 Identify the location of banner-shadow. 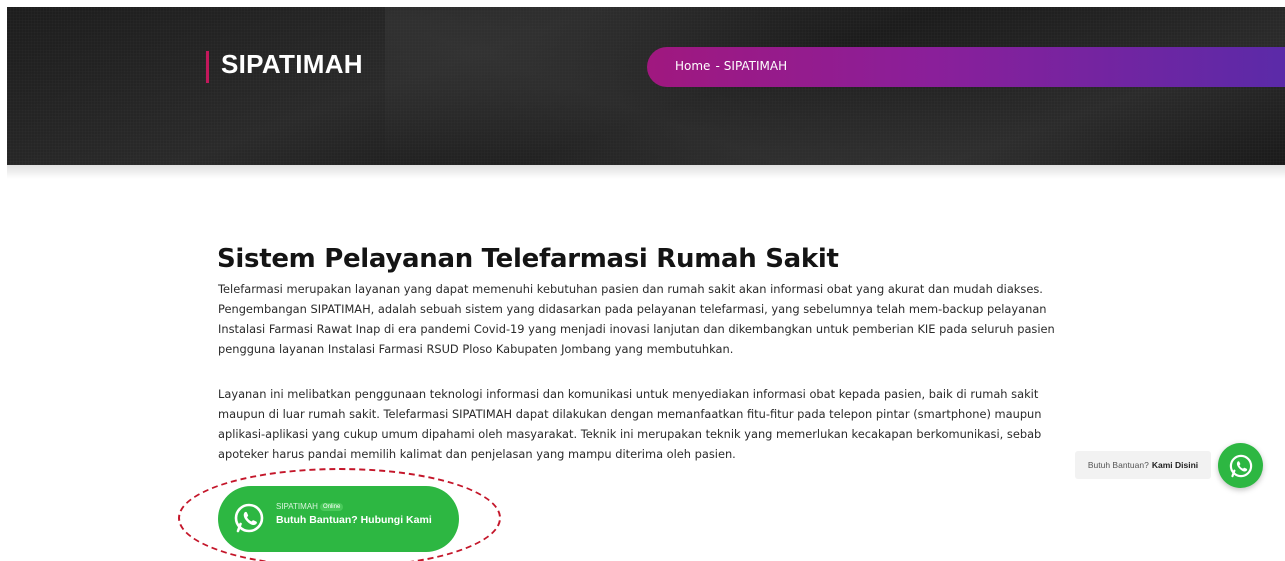
(646, 172).